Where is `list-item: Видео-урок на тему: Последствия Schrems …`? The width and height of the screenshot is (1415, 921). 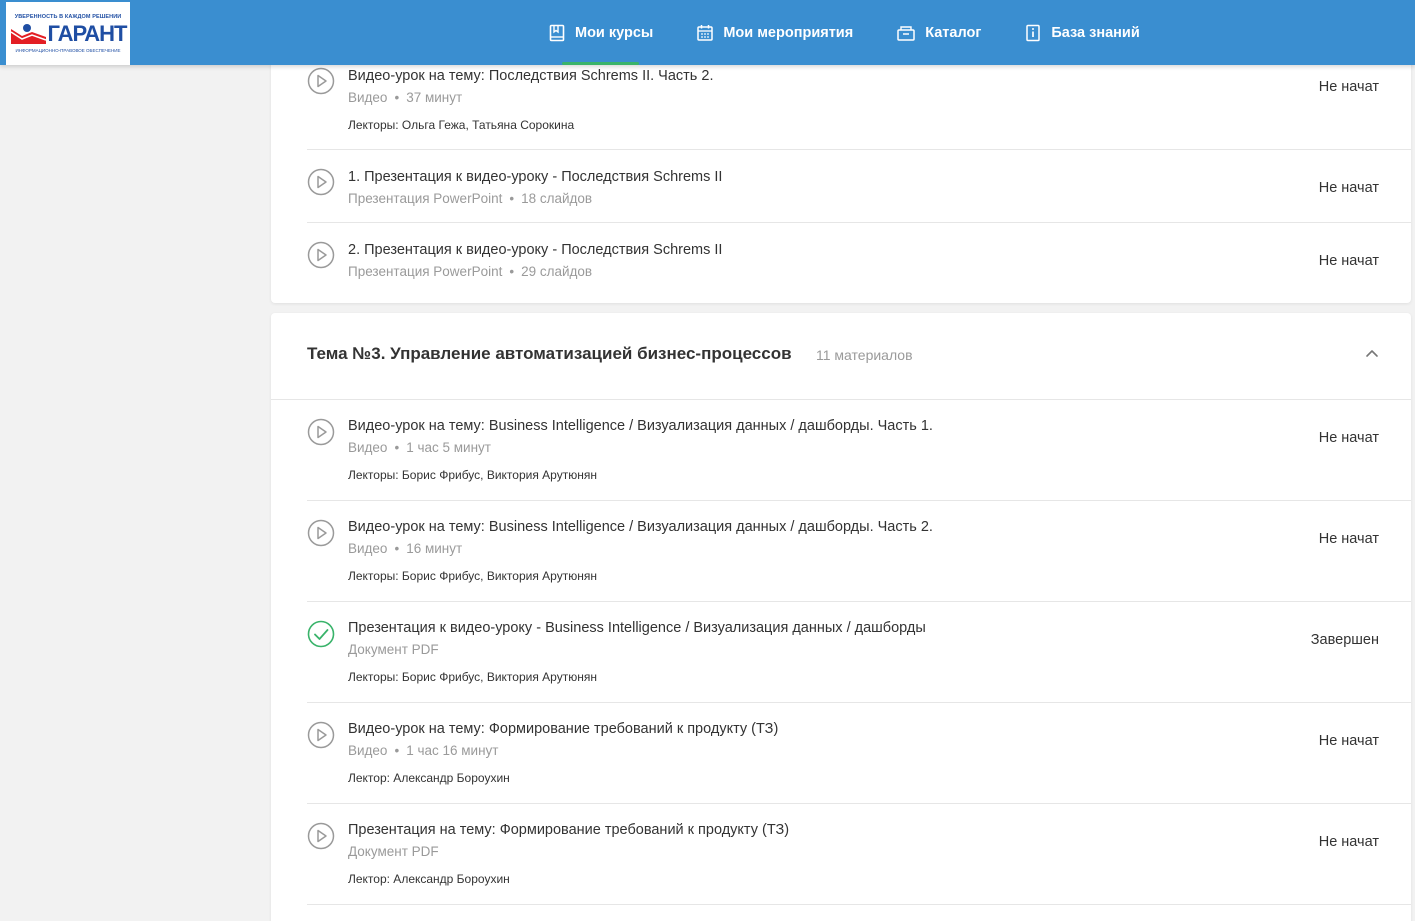
list-item: Видео-урок на тему: Последствия Schrems … is located at coordinates (859, 102).